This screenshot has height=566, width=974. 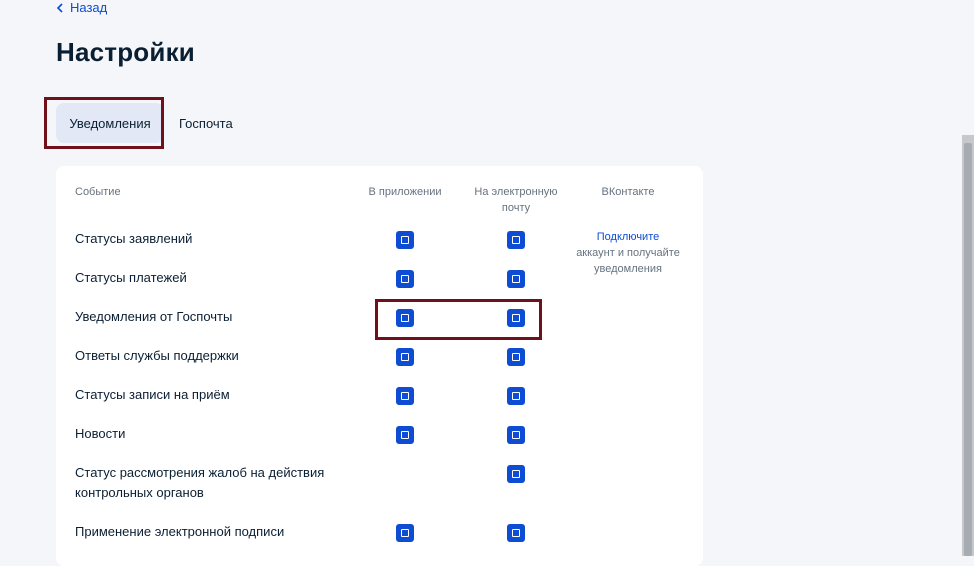 I want to click on column-header-email: На электронную почту, so click(x=516, y=200).